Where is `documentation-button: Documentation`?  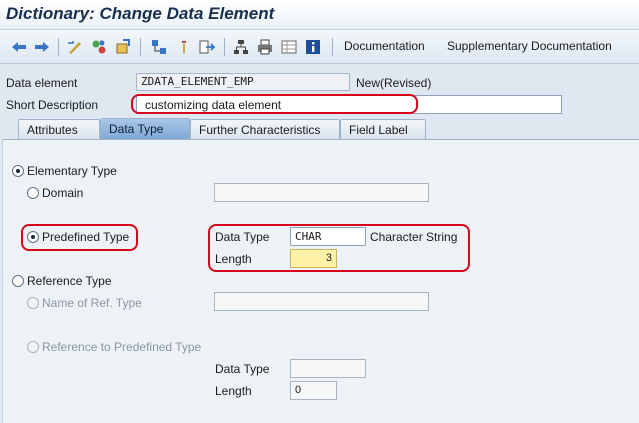 documentation-button: Documentation is located at coordinates (384, 46).